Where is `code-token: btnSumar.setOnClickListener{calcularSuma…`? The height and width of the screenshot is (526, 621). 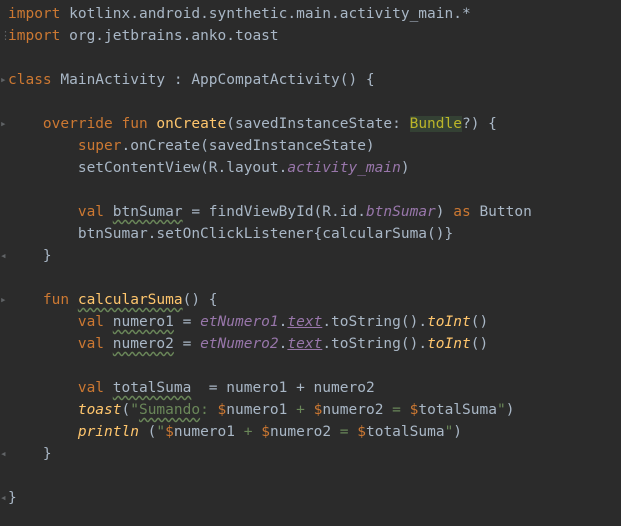 code-token: btnSumar.setOnClickListener{calcularSuma… is located at coordinates (231, 234).